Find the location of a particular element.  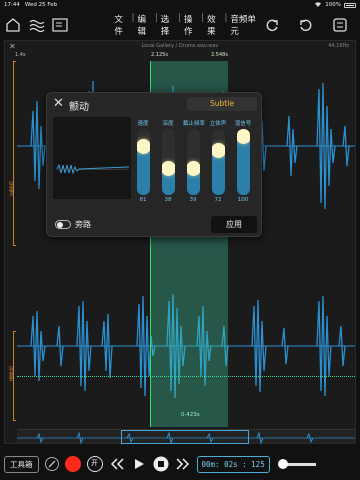

time-readout: 00m: 02s : 125 is located at coordinates (233, 464).